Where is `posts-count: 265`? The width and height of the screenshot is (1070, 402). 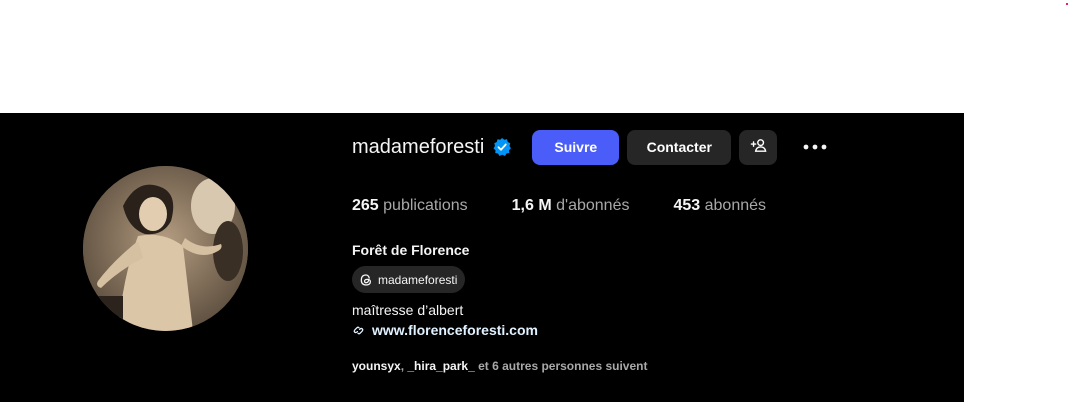
posts-count: 265 is located at coordinates (365, 205).